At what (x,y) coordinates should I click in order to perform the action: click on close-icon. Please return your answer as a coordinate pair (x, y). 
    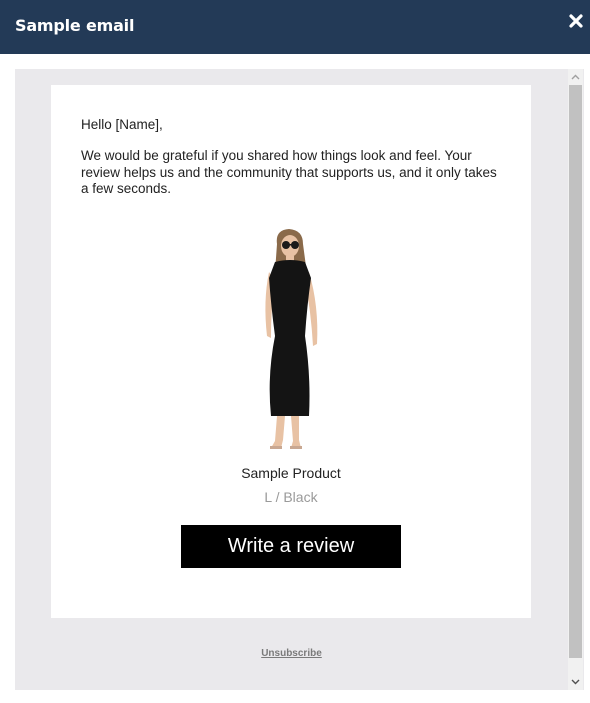
    Looking at the image, I should click on (576, 21).